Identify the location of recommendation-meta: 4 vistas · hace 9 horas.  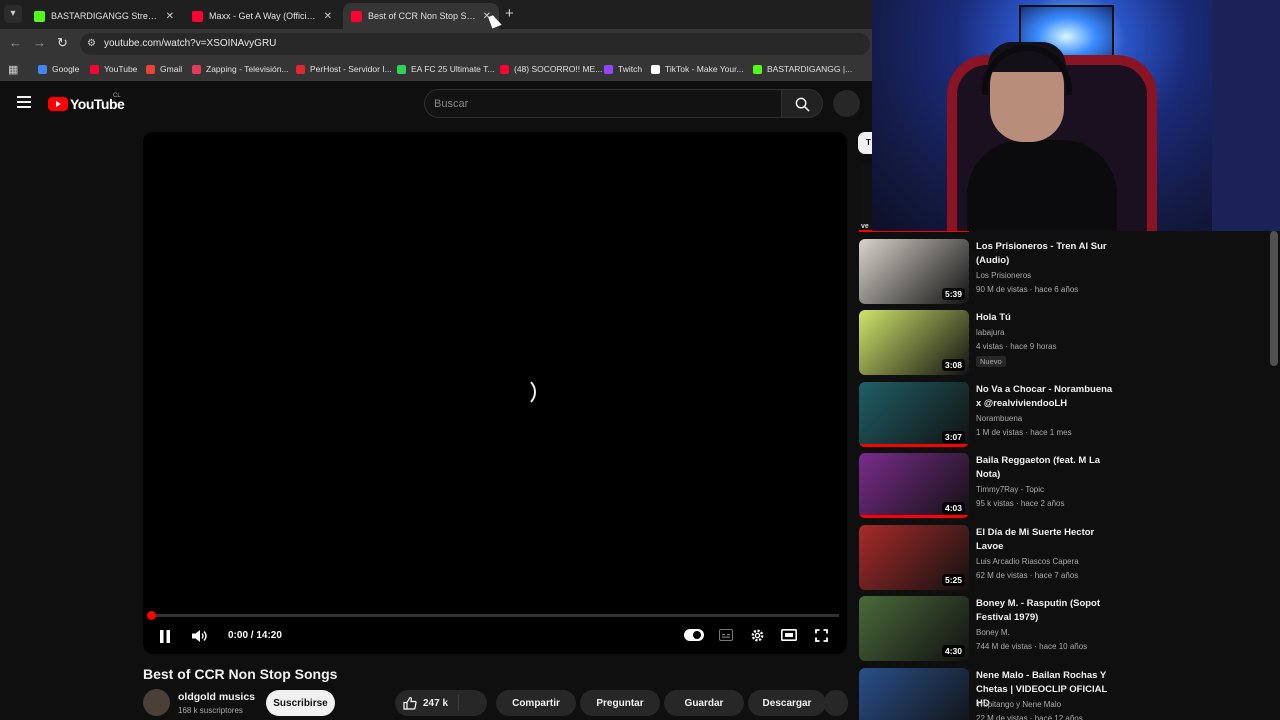
(1016, 346).